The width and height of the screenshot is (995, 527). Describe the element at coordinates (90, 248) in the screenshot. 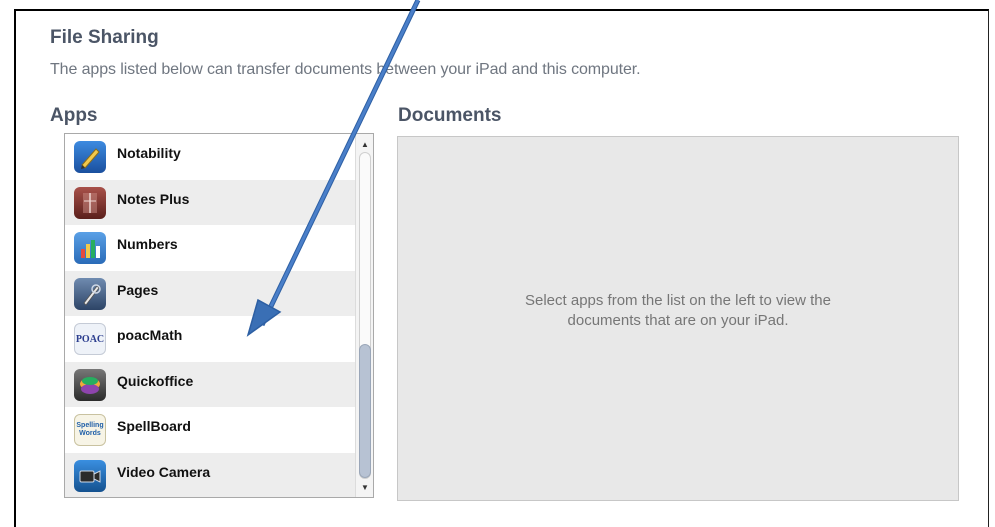

I see `numbers-icon` at that location.